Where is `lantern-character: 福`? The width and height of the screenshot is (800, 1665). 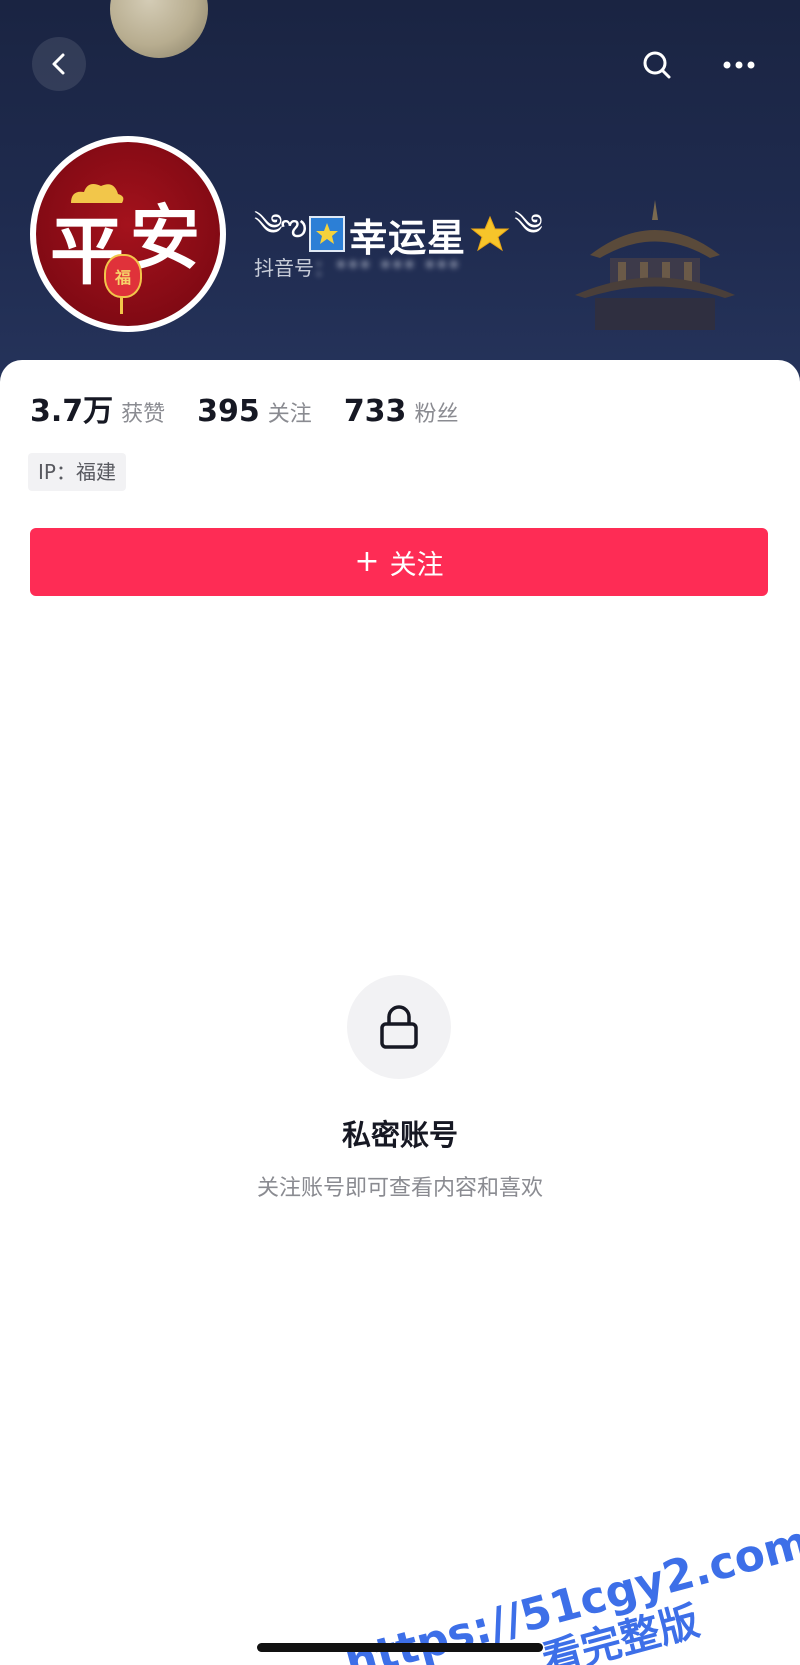
lantern-character: 福 is located at coordinates (122, 277).